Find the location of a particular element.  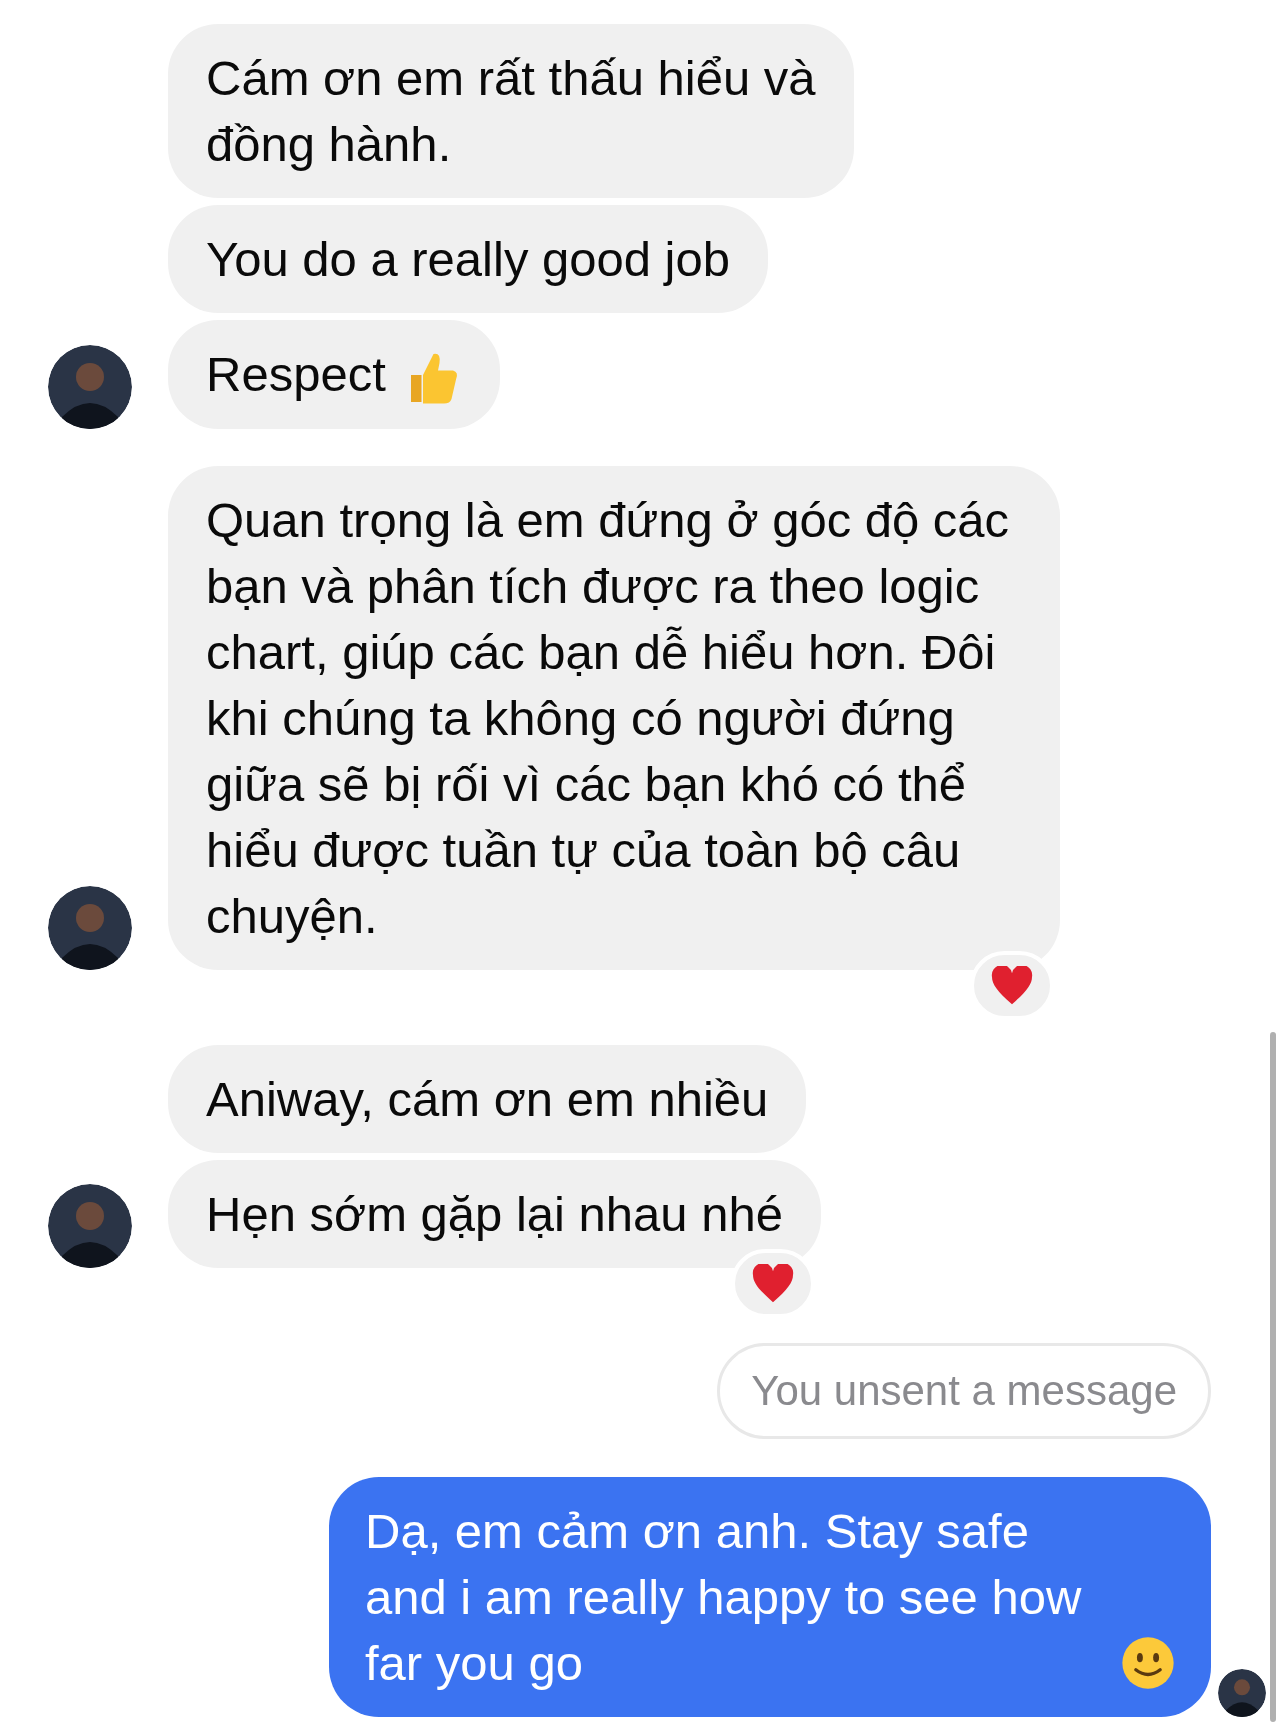

message-text: You do a really good job is located at coordinates (468, 259).